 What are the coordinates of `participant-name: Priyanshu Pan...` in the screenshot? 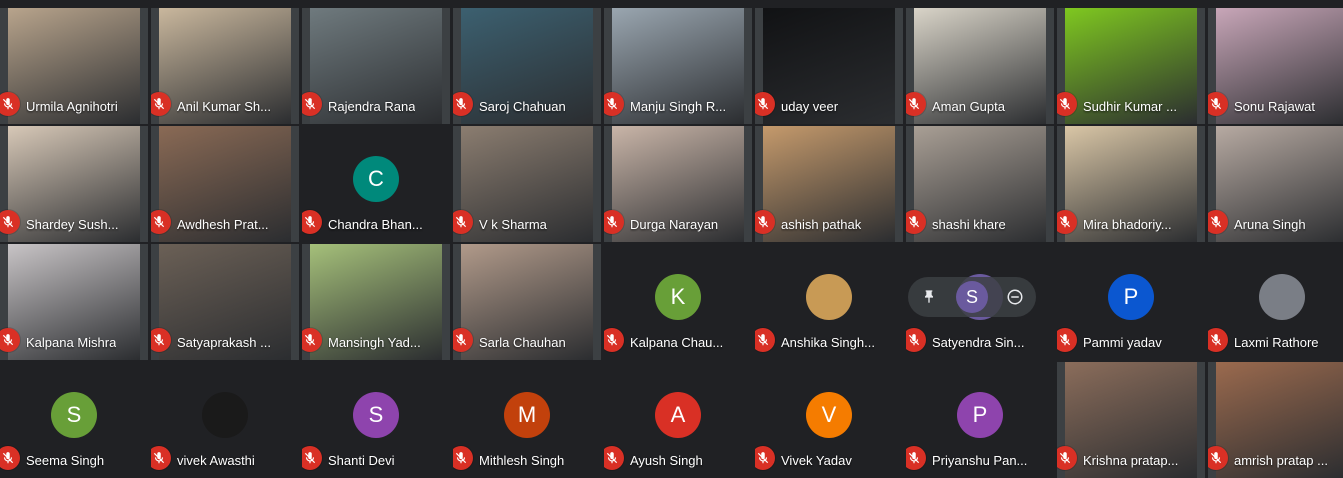 It's located at (980, 460).